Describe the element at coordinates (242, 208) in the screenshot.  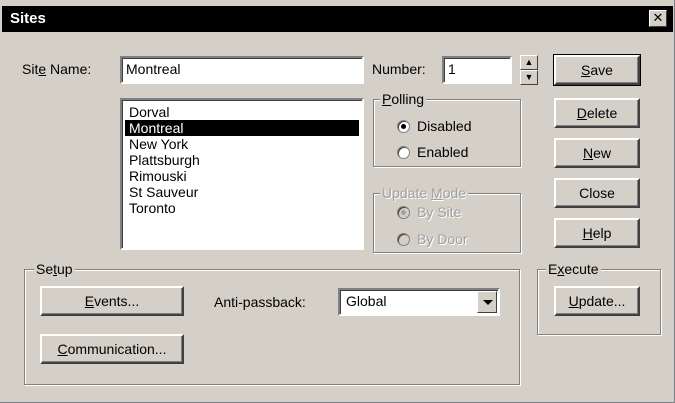
I see `list-item: Toronto` at that location.